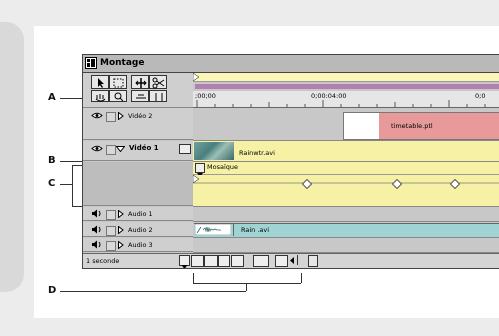 Image resolution: width=499 pixels, height=336 pixels. I want to click on callout-c-line, so click(66, 184).